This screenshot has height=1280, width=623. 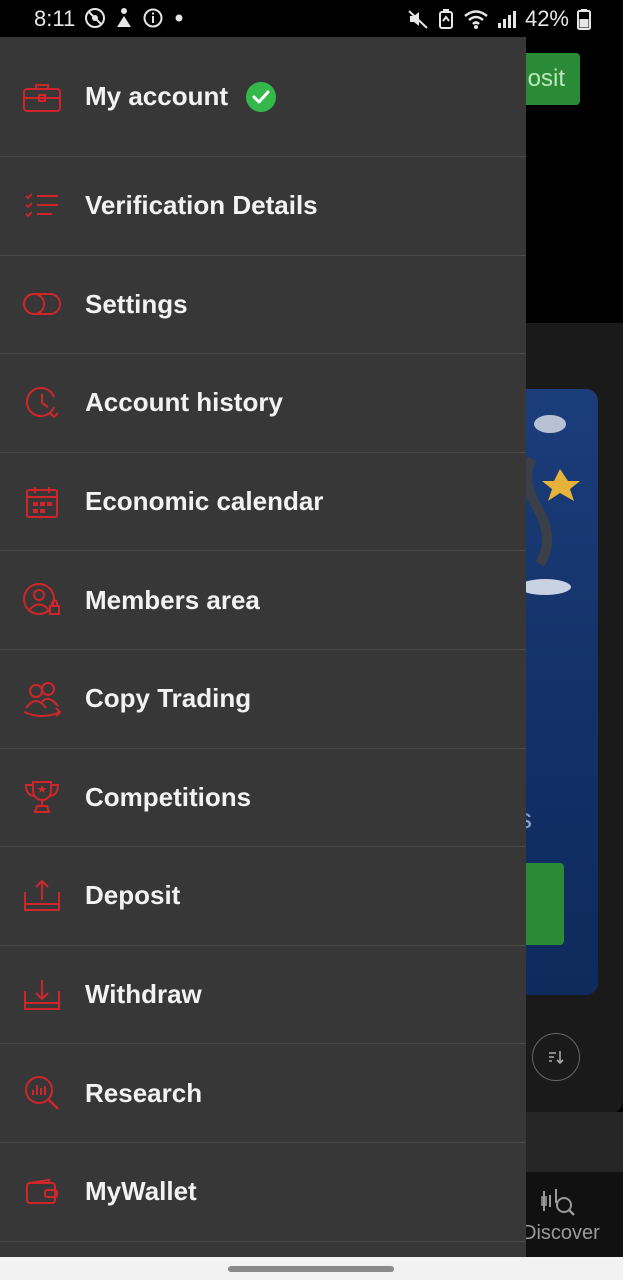 What do you see at coordinates (584, 19) in the screenshot?
I see `battery-icon` at bounding box center [584, 19].